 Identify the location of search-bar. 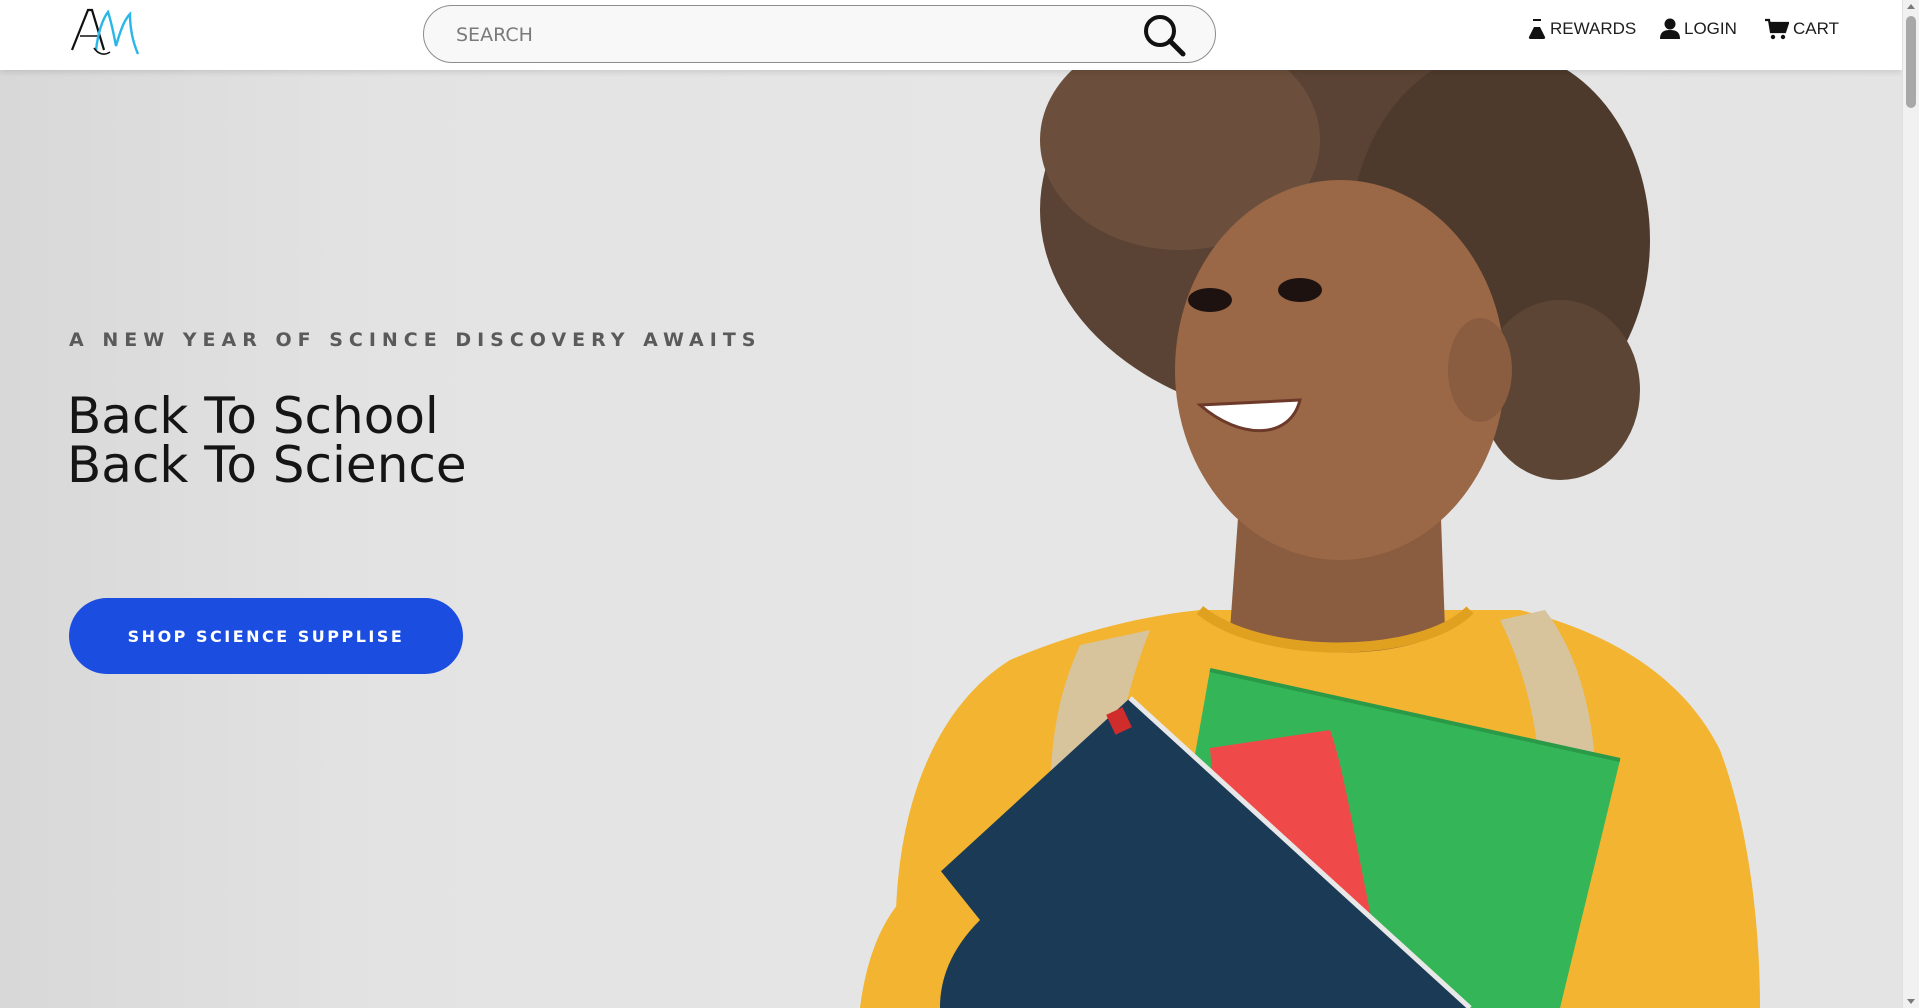
(819, 34).